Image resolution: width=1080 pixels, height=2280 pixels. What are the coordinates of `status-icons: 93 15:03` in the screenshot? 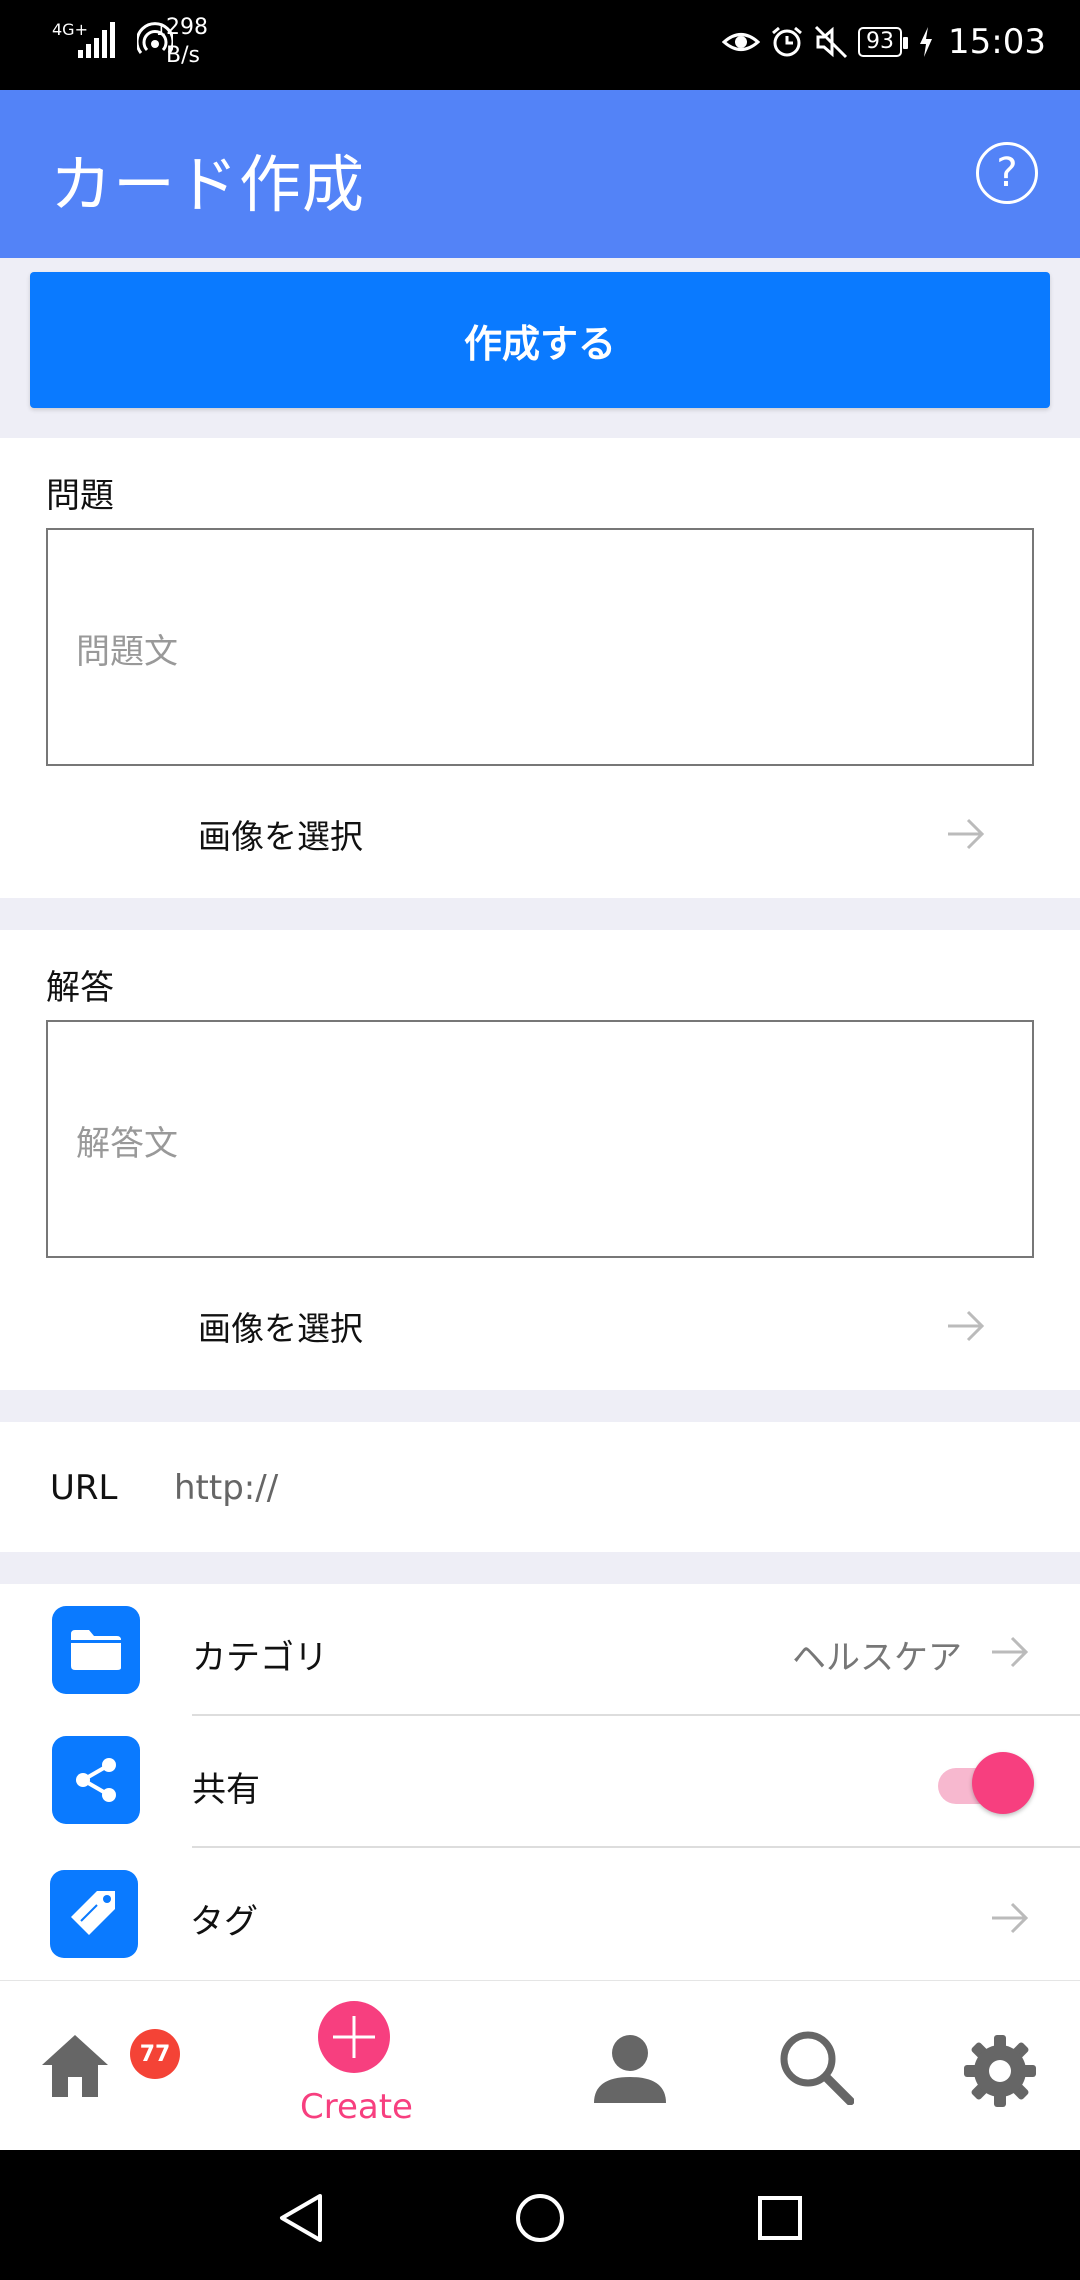 It's located at (884, 42).